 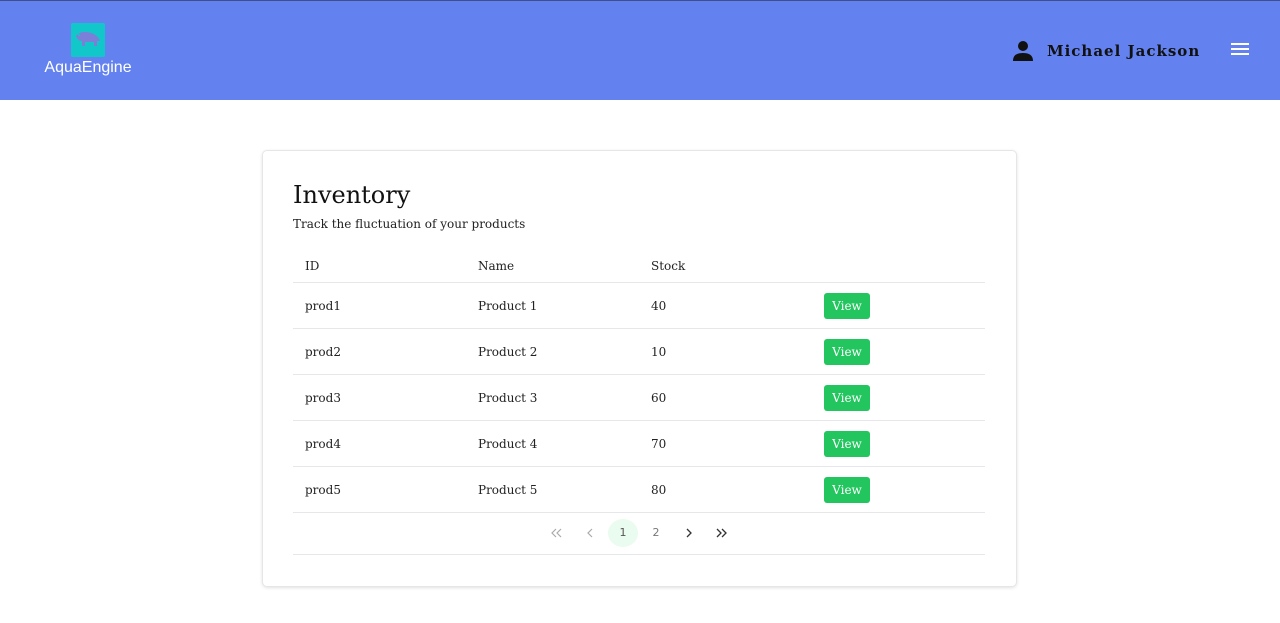 What do you see at coordinates (639, 352) in the screenshot?
I see `table-row: prod2 Product 2 10 View` at bounding box center [639, 352].